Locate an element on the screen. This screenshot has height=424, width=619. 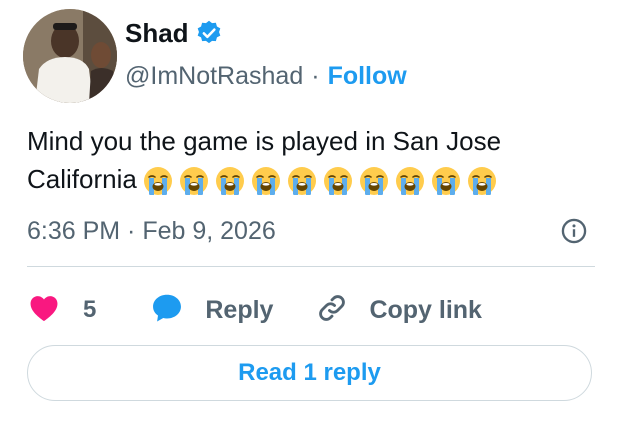
divider is located at coordinates (311, 266).